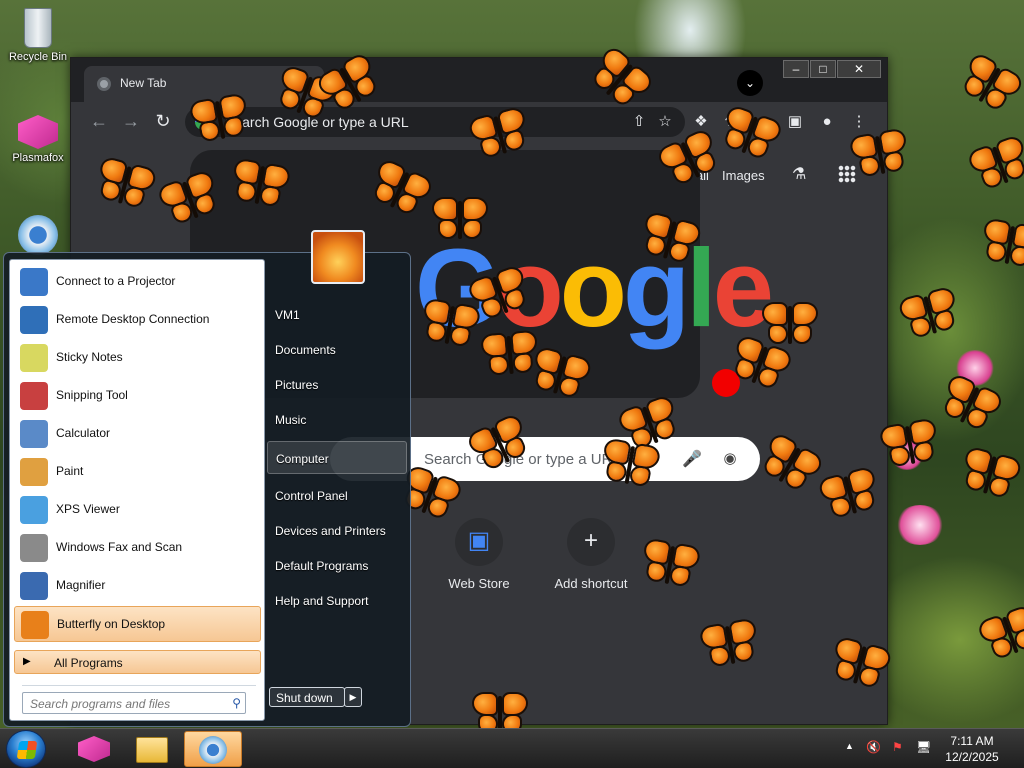  I want to click on microphone-icon: 🎤, so click(692, 459).